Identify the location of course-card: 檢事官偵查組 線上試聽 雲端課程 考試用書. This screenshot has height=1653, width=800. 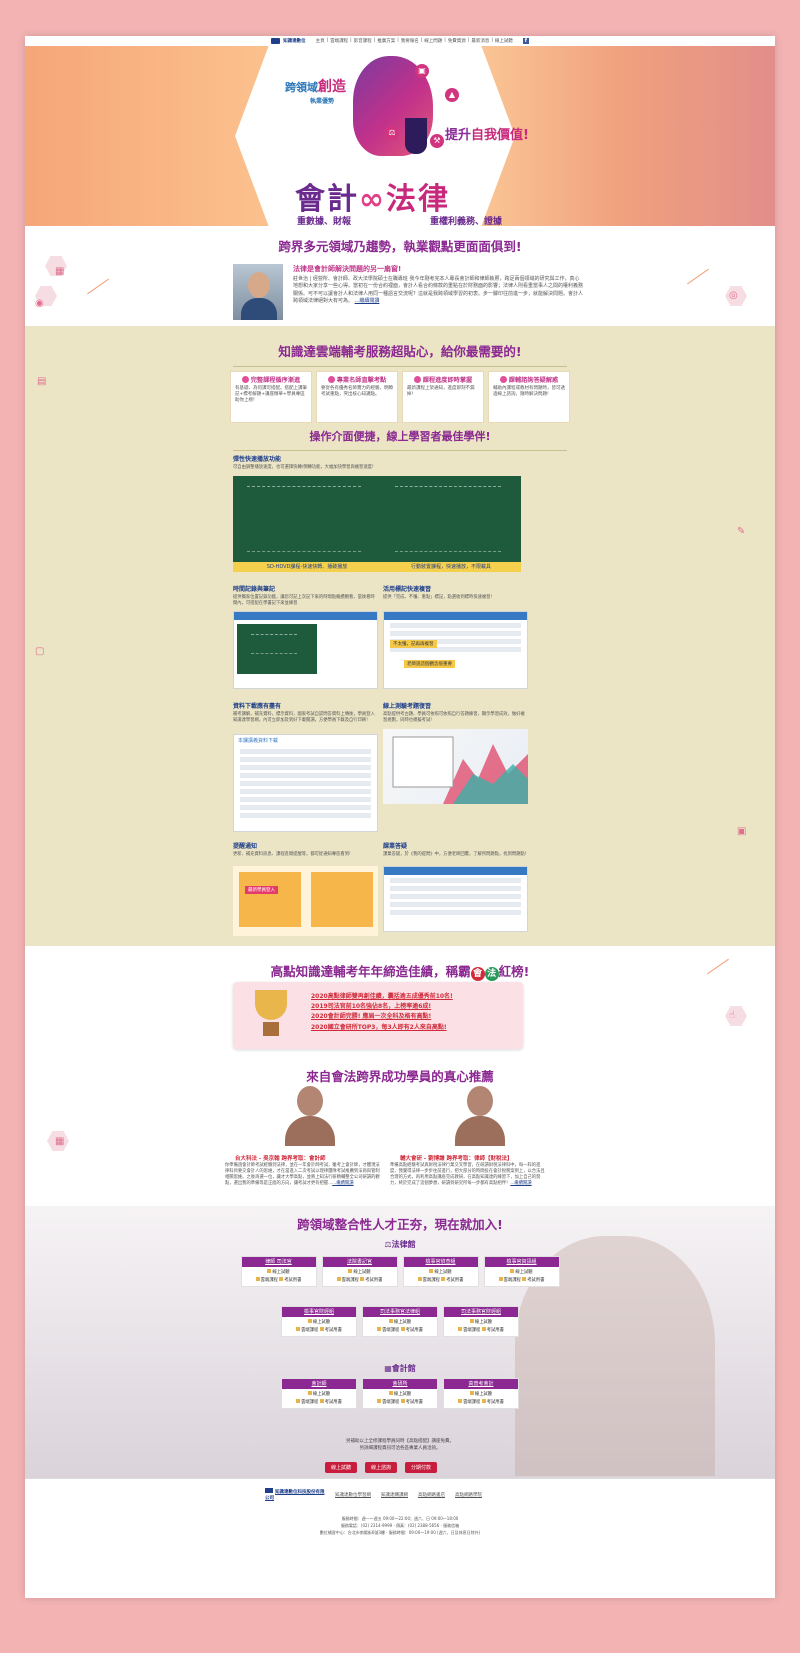
(440, 1271).